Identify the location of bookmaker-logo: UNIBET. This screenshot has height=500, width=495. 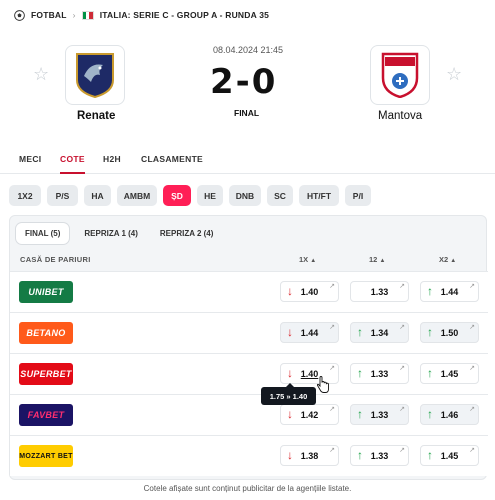
(46, 292).